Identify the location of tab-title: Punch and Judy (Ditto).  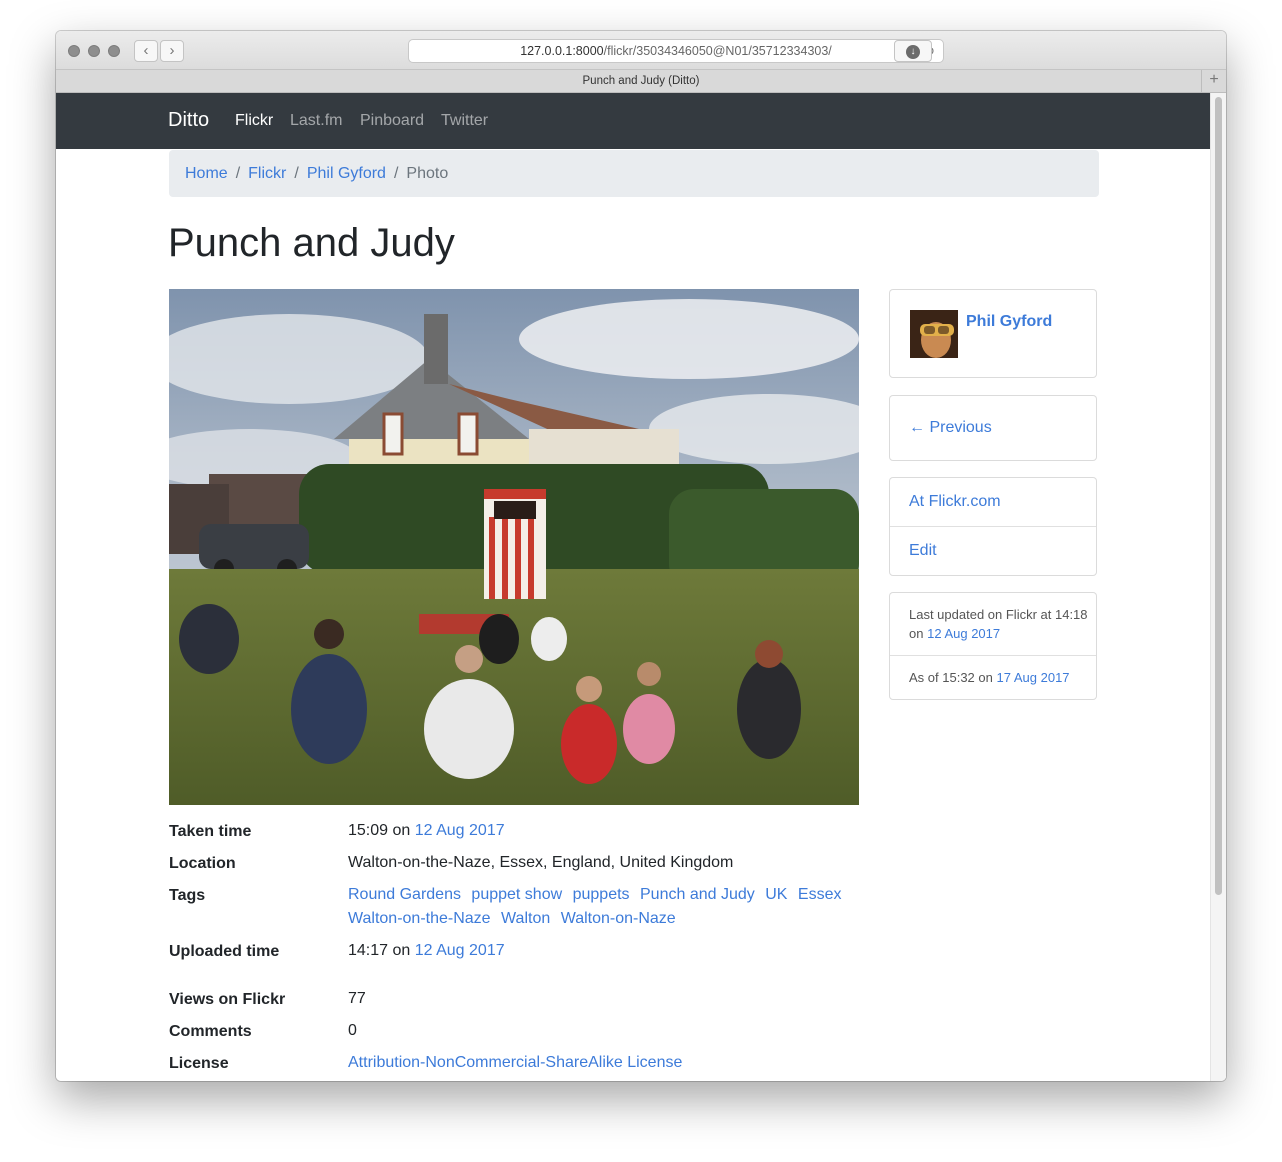
(641, 81).